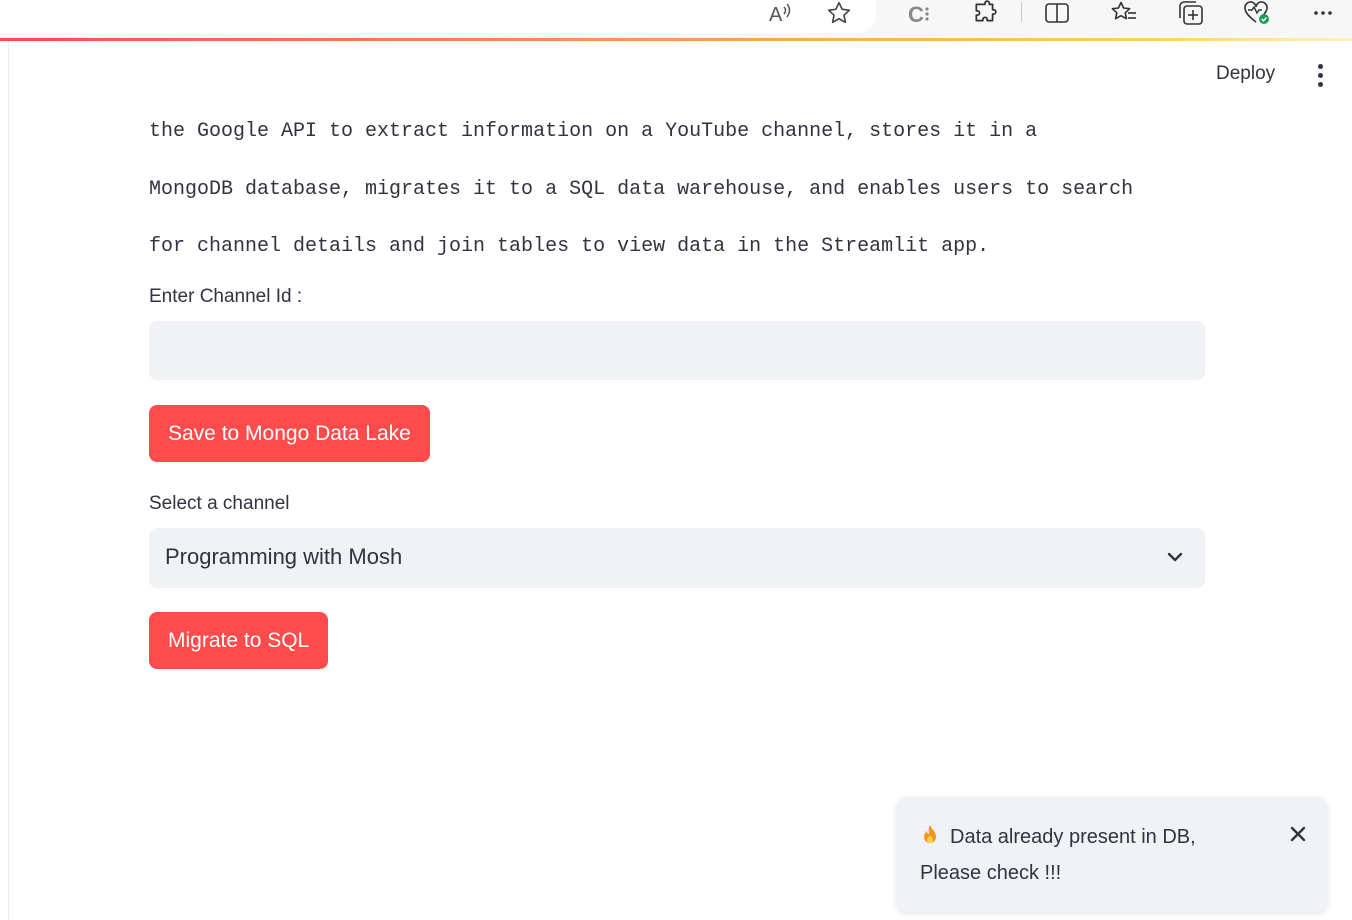 This screenshot has height=920, width=1352. What do you see at coordinates (1021, 12) in the screenshot?
I see `toolbar-separator` at bounding box center [1021, 12].